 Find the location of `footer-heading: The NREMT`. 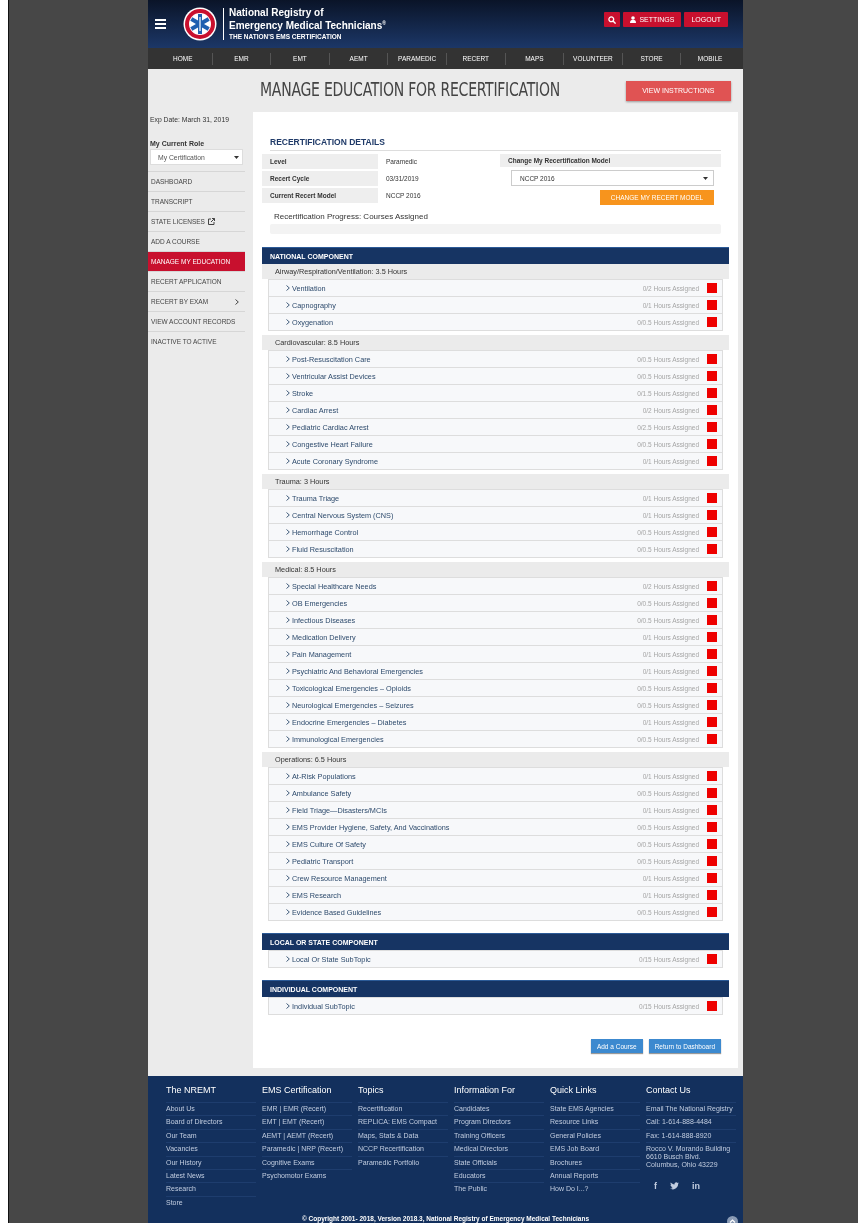

footer-heading: The NREMT is located at coordinates (191, 1090).